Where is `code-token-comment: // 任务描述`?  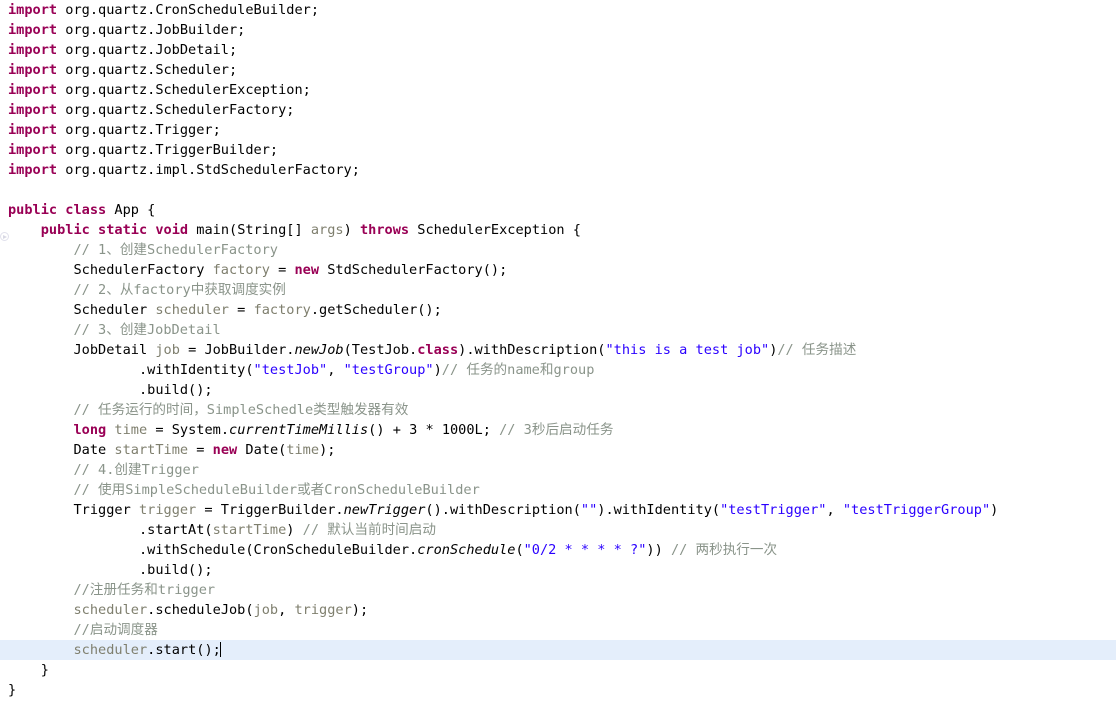 code-token-comment: // 任务描述 is located at coordinates (817, 350).